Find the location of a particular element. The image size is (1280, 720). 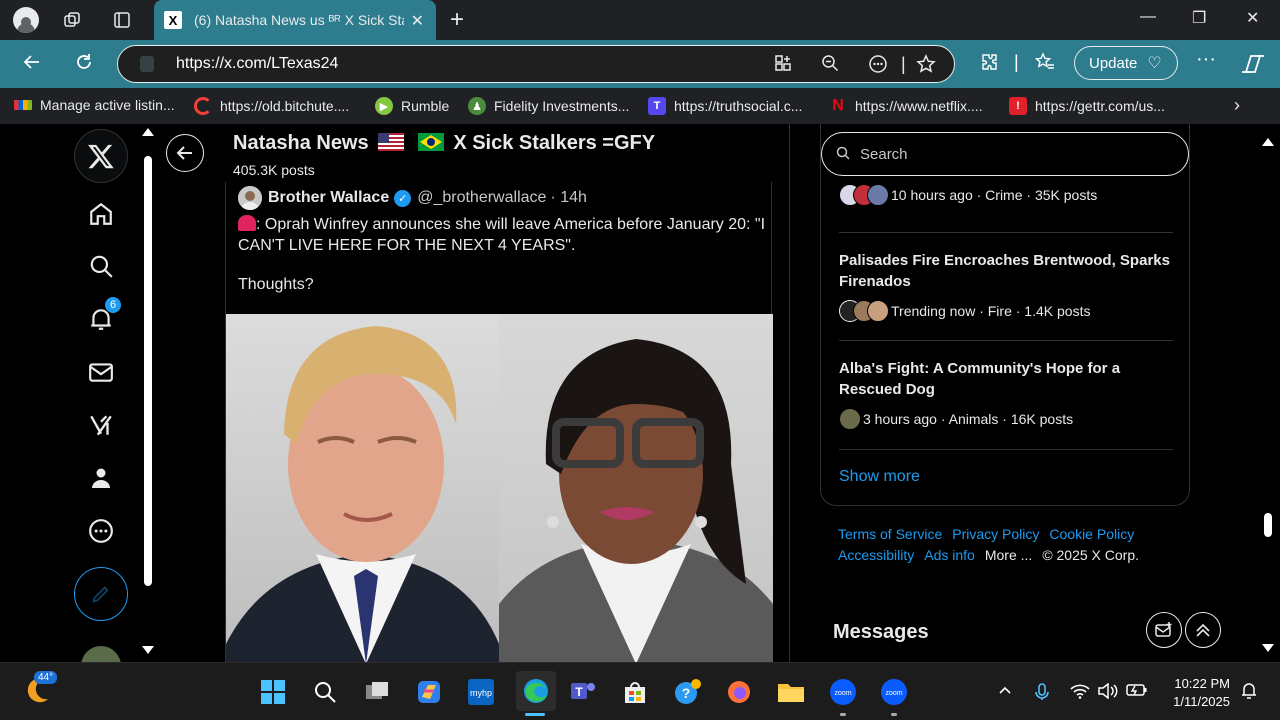

search-input: Search is located at coordinates (1005, 154).